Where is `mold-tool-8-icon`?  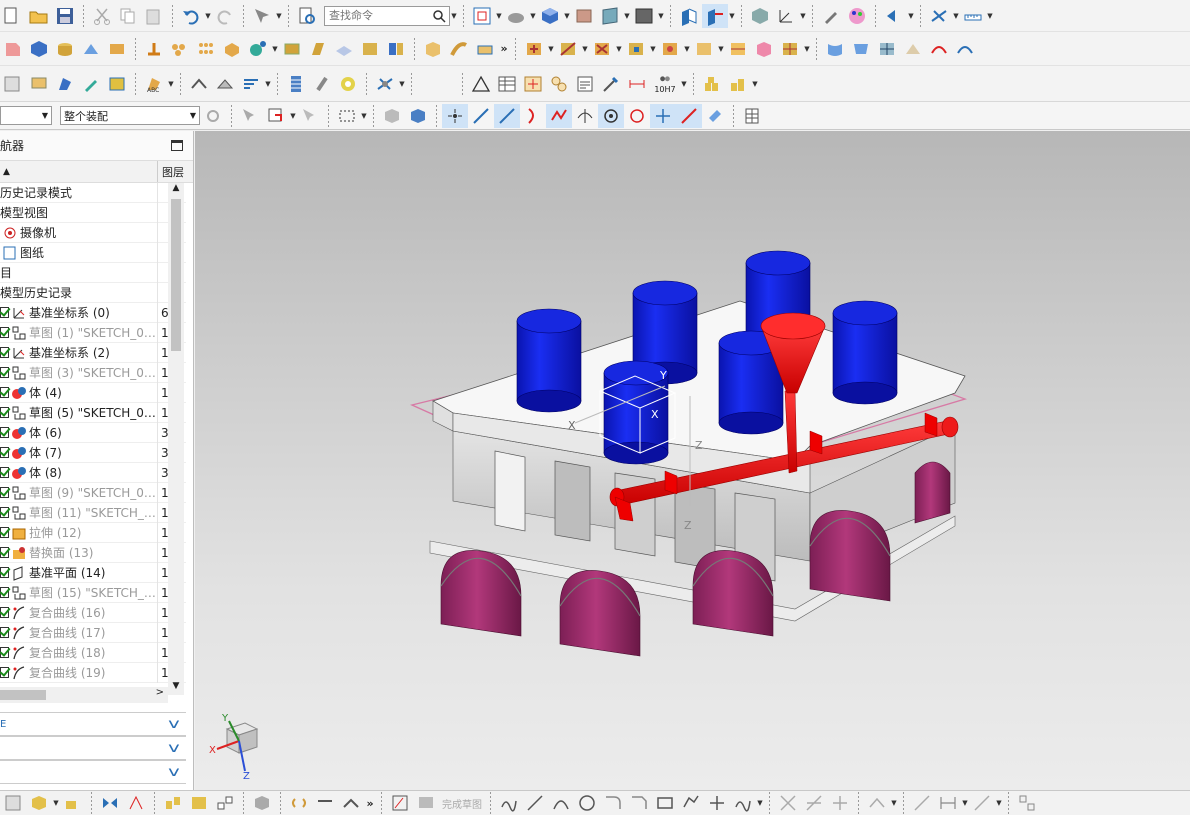
mold-tool-8-icon is located at coordinates (764, 49).